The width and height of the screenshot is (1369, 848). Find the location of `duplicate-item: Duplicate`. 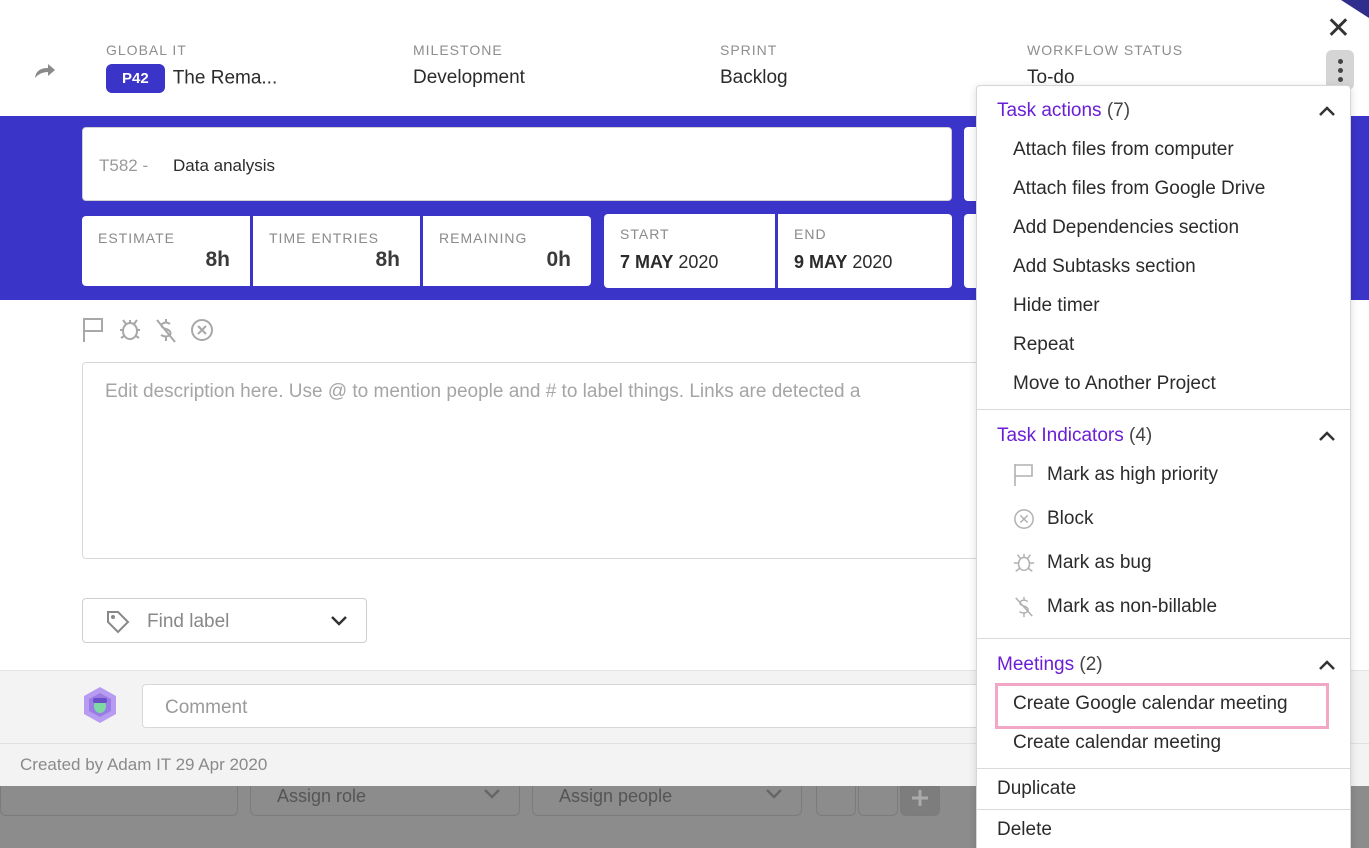

duplicate-item: Duplicate is located at coordinates (1036, 789).